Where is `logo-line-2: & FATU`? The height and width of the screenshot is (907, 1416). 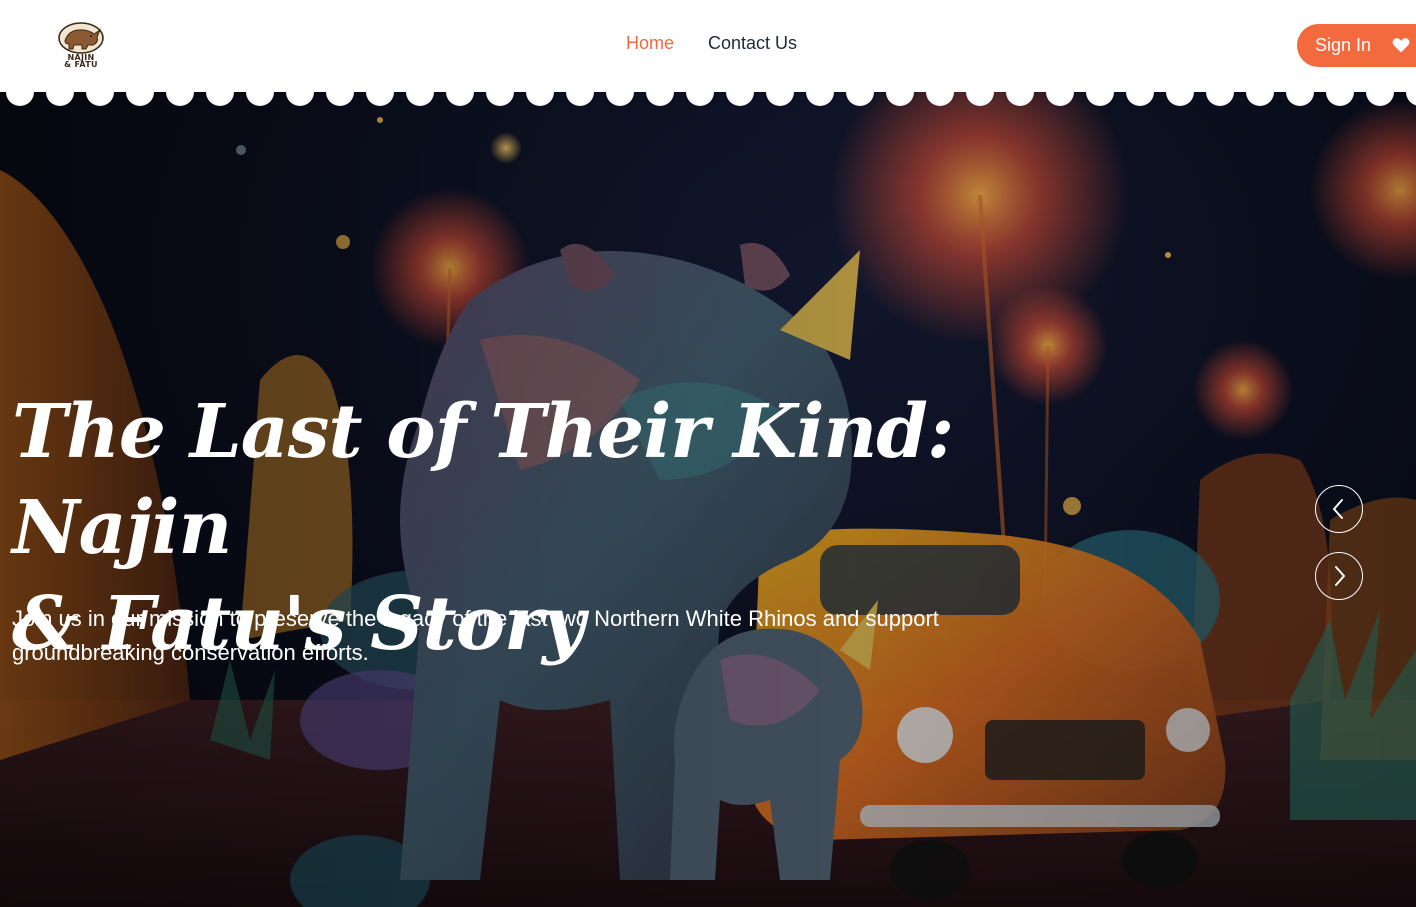 logo-line-2: & FATU is located at coordinates (81, 64).